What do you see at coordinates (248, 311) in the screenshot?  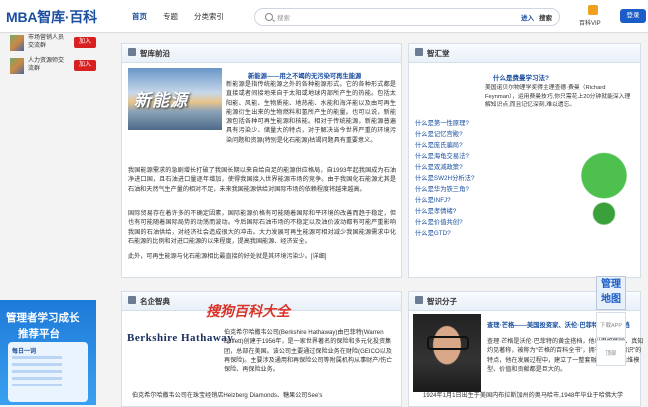 I see `watermark-logo: 搜狗百科大全` at bounding box center [248, 311].